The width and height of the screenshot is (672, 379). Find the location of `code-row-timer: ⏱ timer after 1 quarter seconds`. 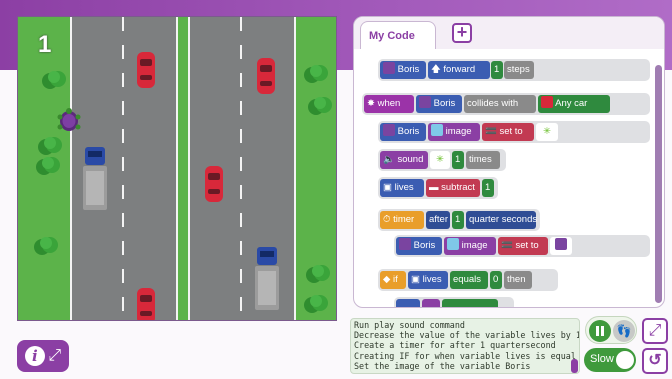

code-row-timer: ⏱ timer after 1 quarter seconds is located at coordinates (459, 220).